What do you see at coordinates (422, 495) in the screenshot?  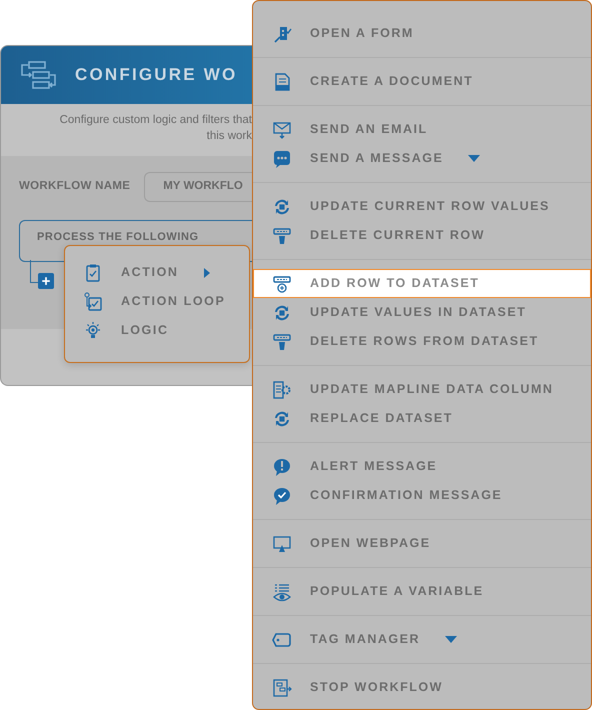 I see `menu-item: CONFIRMATION MESSAGE` at bounding box center [422, 495].